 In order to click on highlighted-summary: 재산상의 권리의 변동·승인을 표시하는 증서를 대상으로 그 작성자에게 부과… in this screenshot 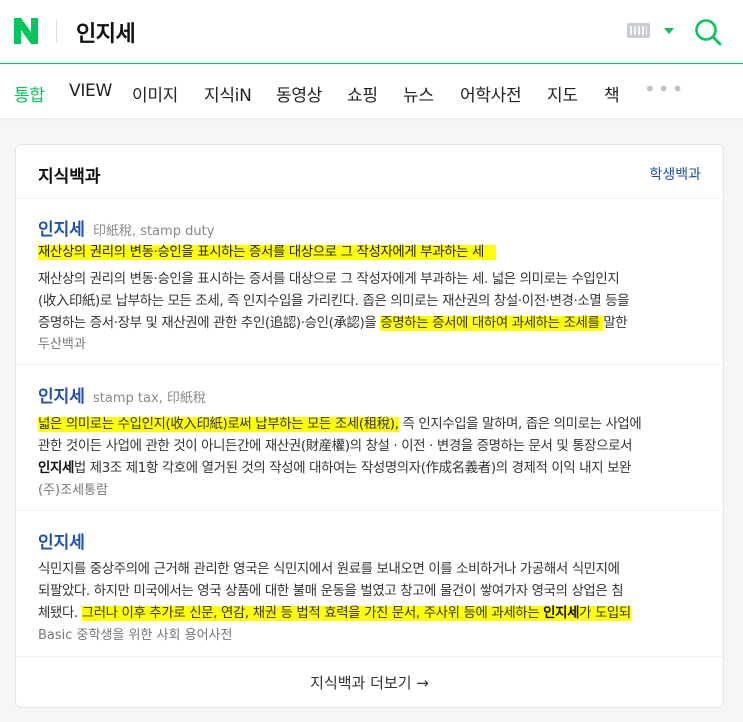, I will do `click(261, 252)`.